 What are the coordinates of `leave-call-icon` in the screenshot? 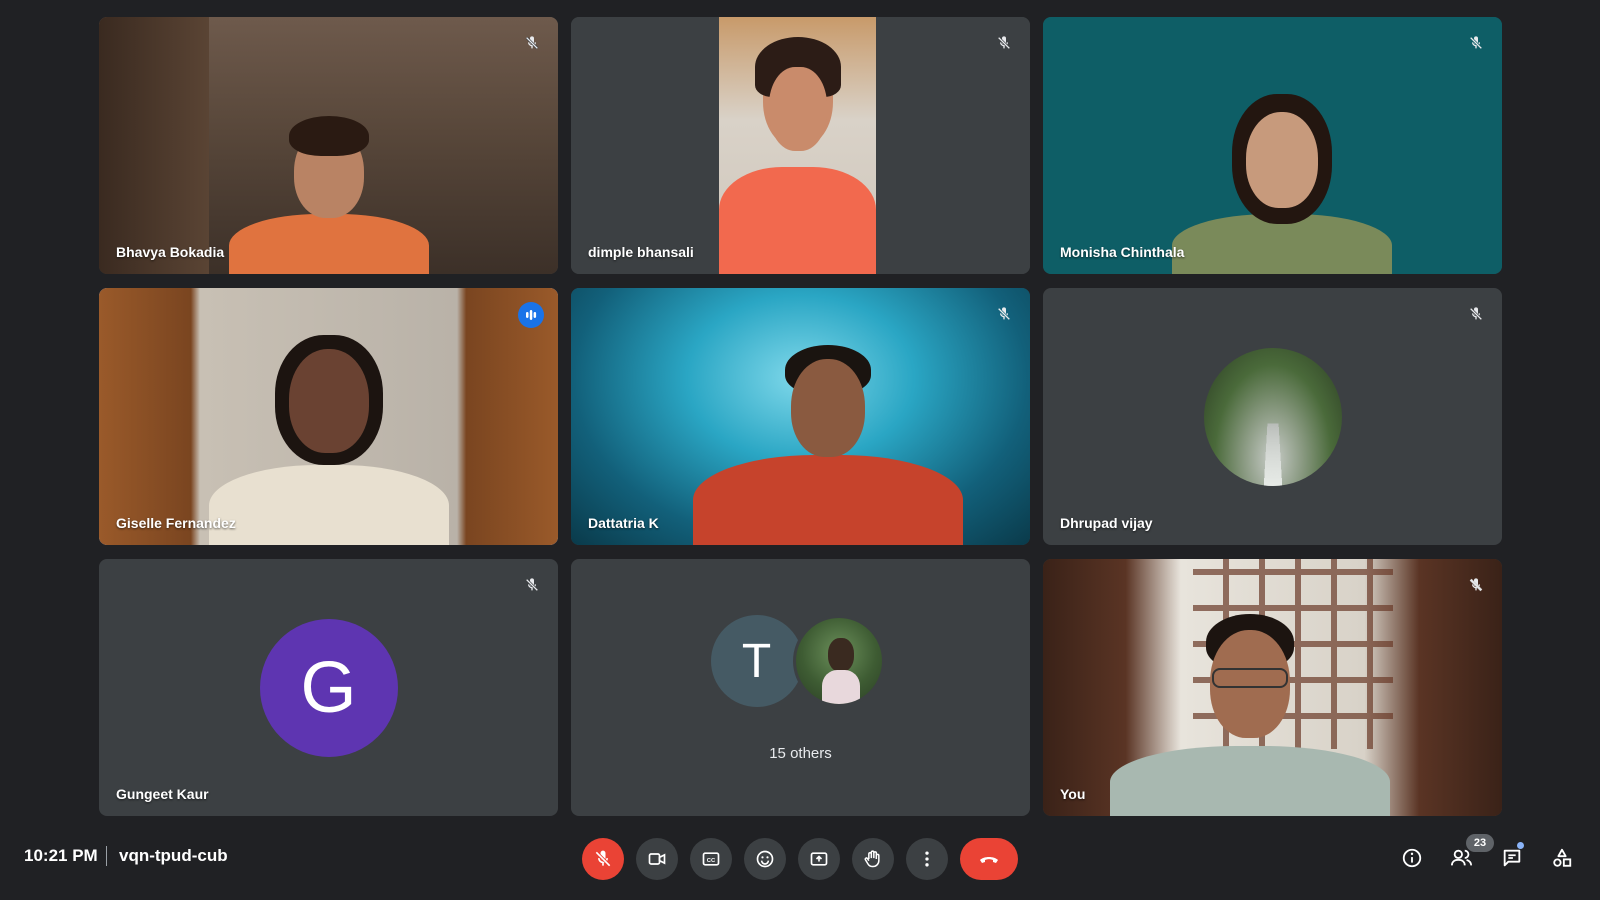 It's located at (989, 860).